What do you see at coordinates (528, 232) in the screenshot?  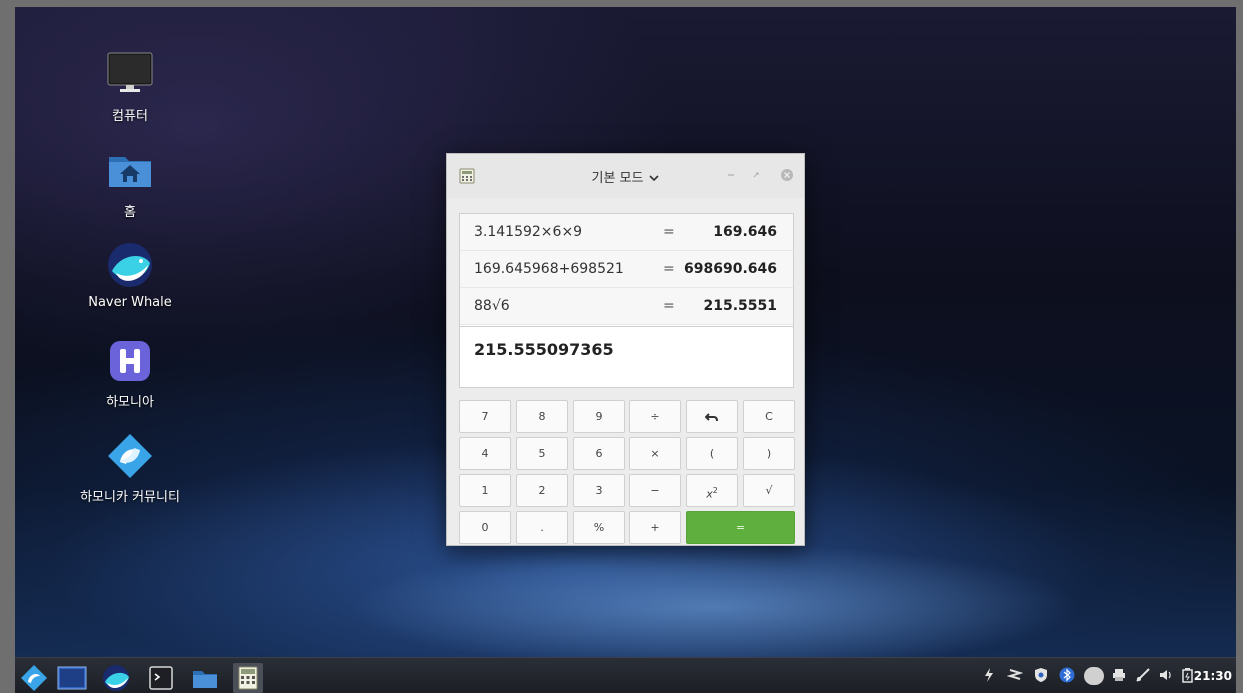 I see `history-expression: 3.141592×6×9` at bounding box center [528, 232].